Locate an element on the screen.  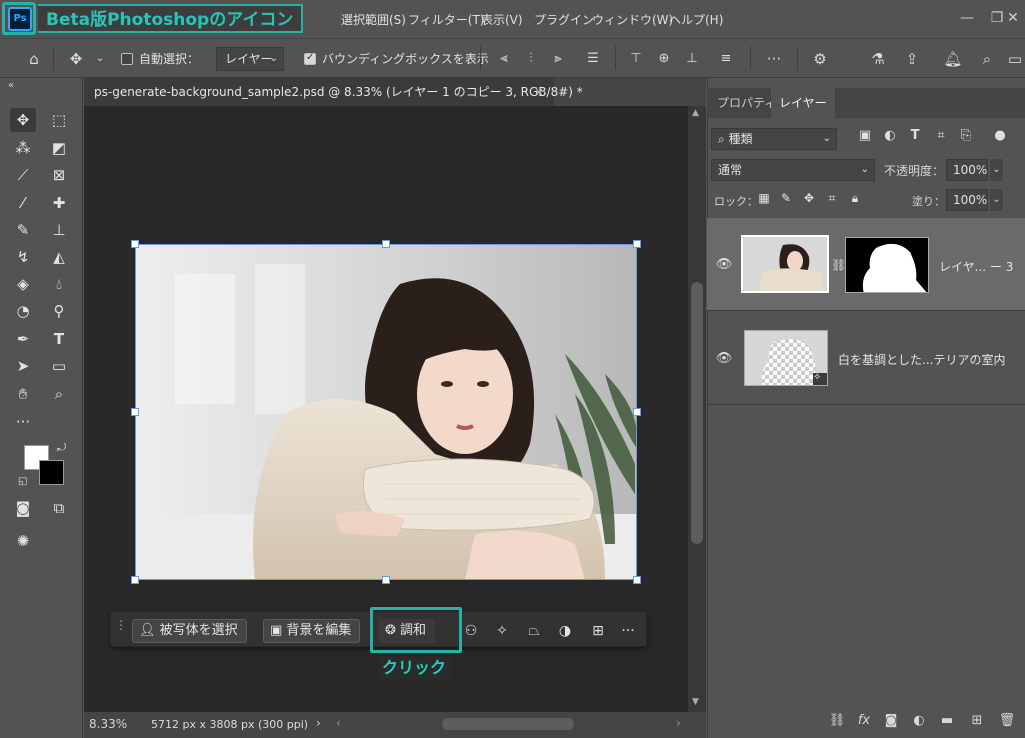
sponge-tool-icon: ⚲ is located at coordinates (59, 311).